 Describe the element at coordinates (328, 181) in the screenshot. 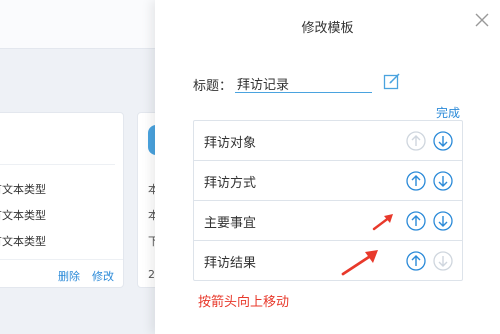

I see `list-item: 拜访方式` at that location.